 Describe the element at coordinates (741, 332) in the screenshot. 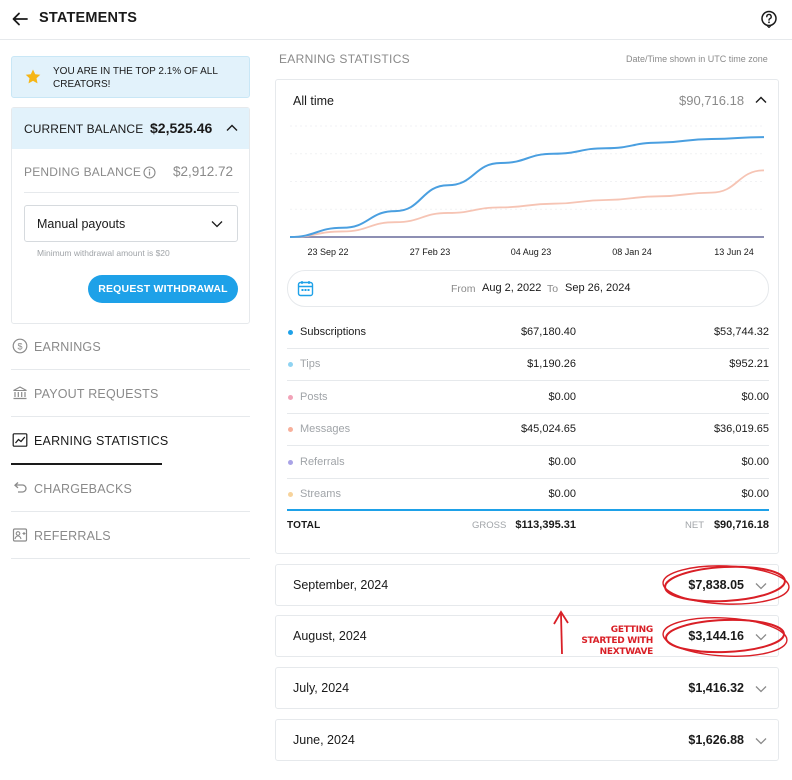

I see `stat-net: $53,744.32` at that location.